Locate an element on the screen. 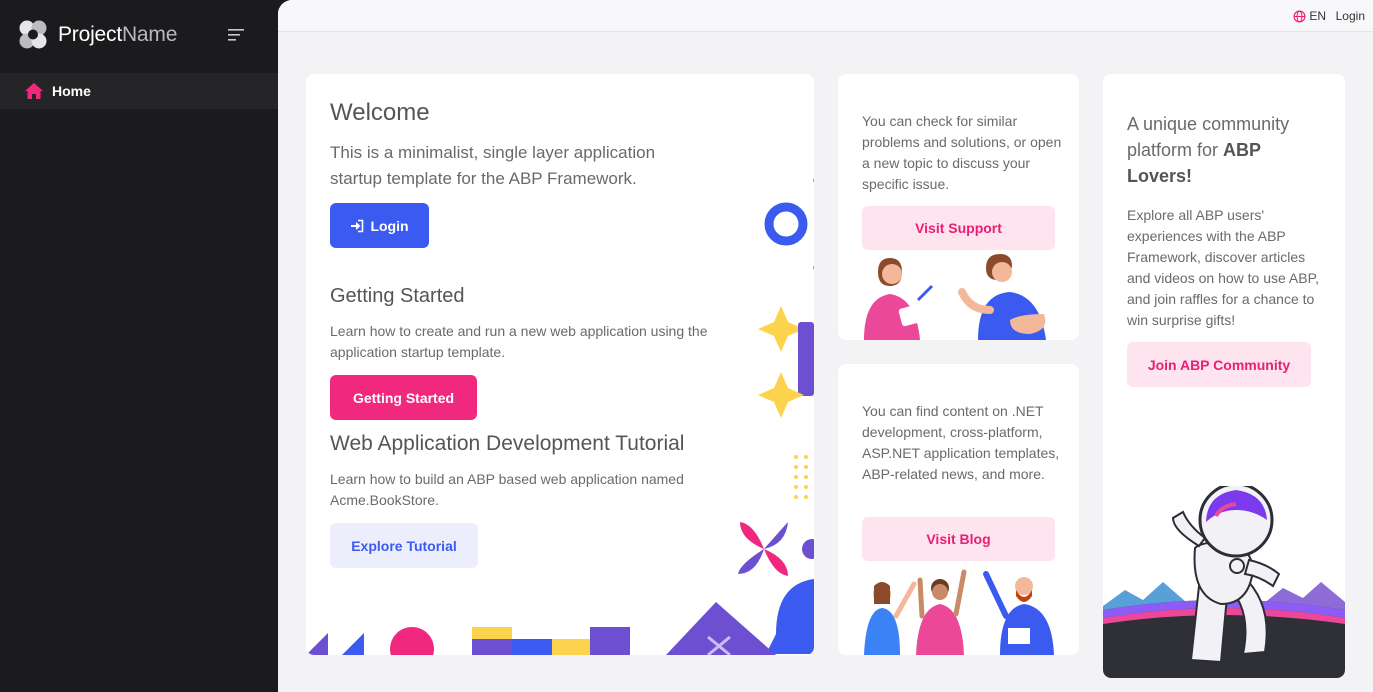  visit-support-button: Visit Support is located at coordinates (958, 228).